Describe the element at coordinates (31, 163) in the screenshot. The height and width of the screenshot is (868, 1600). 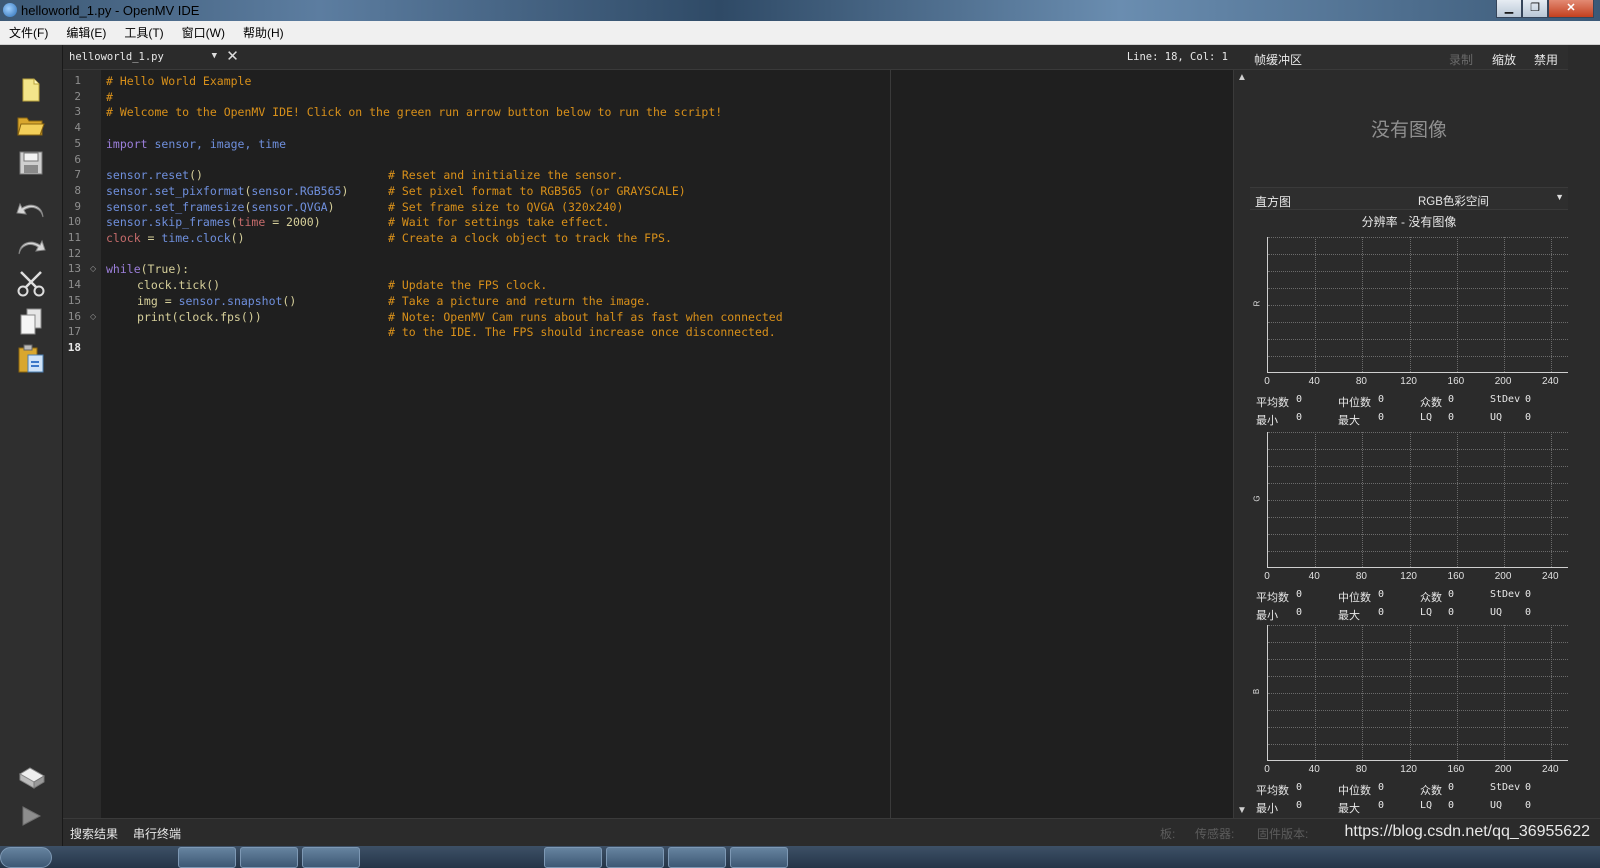
I see `save-icon` at that location.